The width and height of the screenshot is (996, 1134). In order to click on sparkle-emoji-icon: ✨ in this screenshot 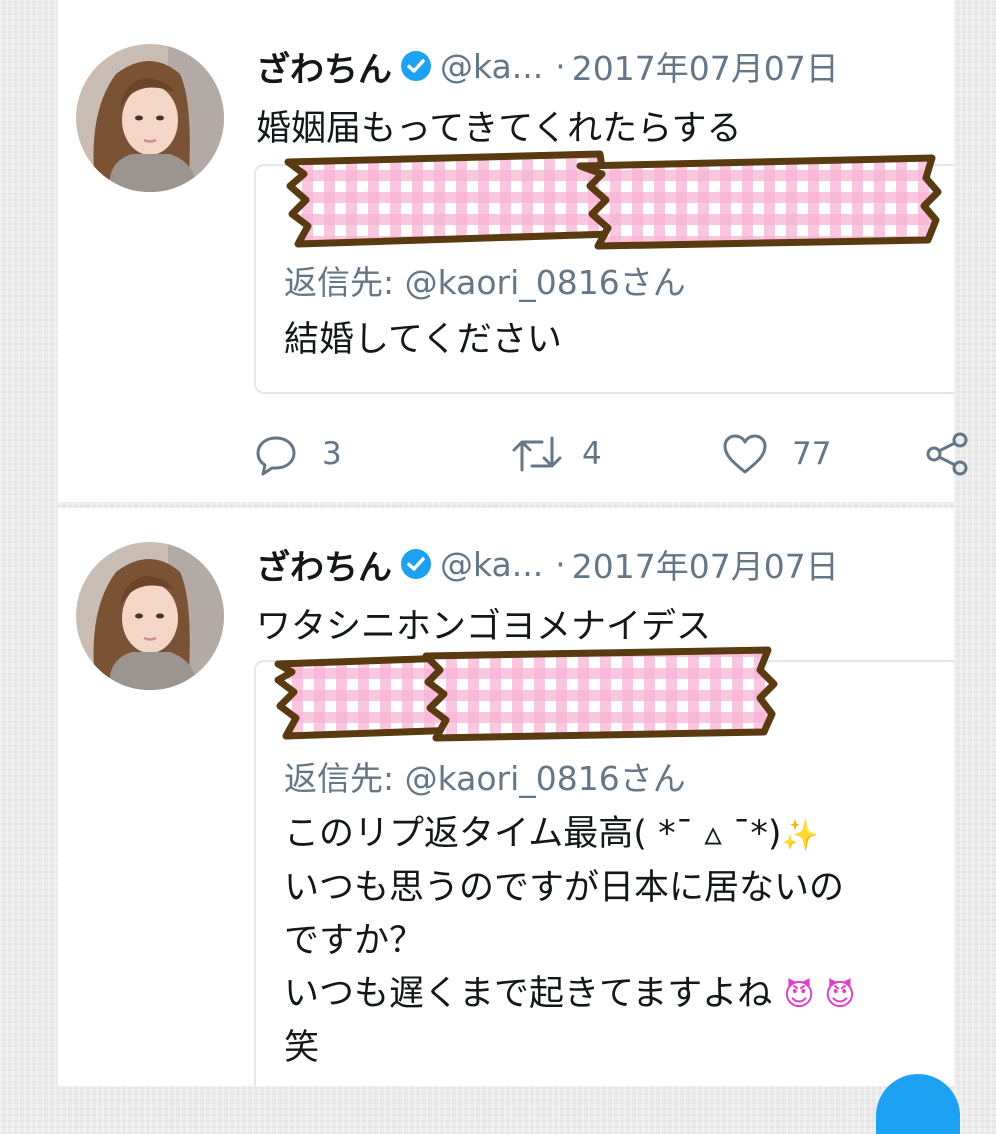, I will do `click(800, 835)`.